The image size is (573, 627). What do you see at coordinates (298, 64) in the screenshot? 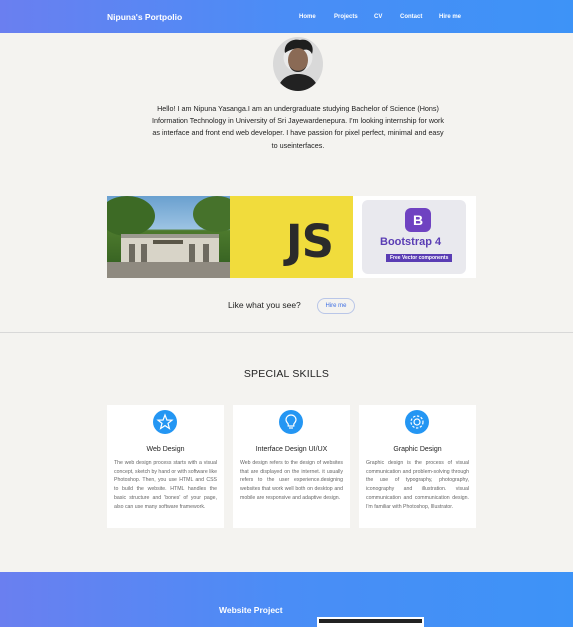
I see `profile-avatar` at bounding box center [298, 64].